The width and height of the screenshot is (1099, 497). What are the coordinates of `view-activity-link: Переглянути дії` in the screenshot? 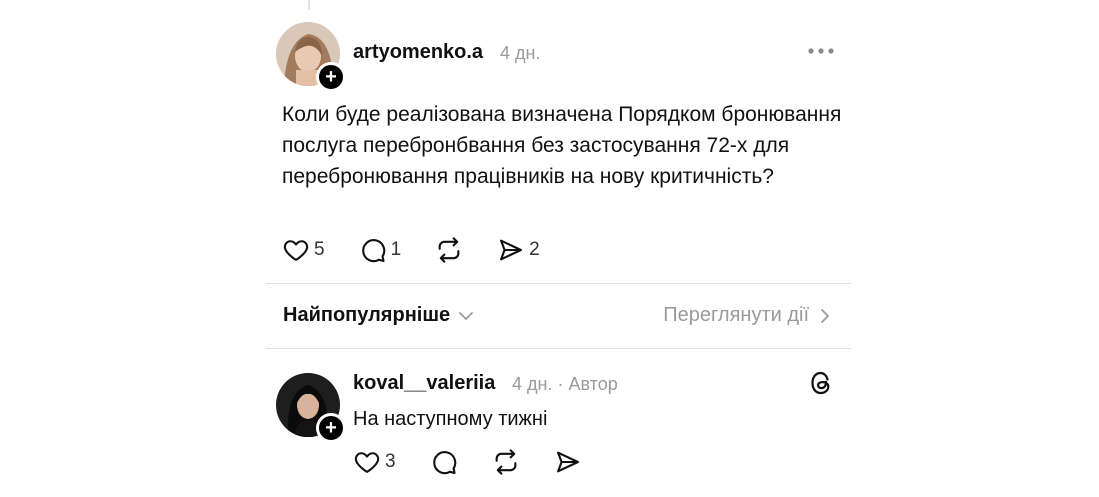 It's located at (749, 315).